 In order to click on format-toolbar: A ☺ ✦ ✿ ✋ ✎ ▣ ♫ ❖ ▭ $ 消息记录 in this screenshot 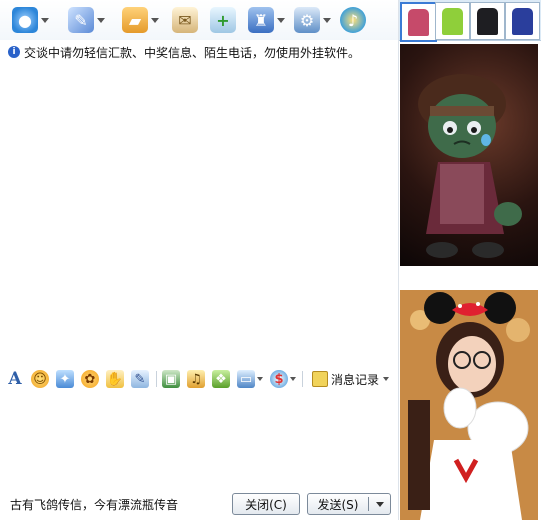, I will do `click(202, 379)`.